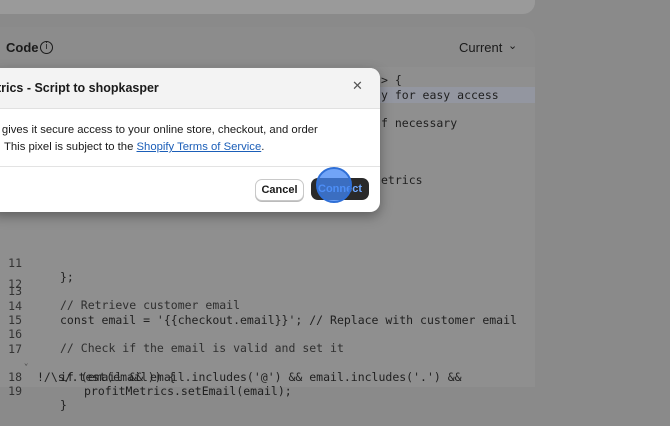 This screenshot has height=426, width=670. What do you see at coordinates (267, 263) in the screenshot?
I see `code-line: 11 };` at bounding box center [267, 263].